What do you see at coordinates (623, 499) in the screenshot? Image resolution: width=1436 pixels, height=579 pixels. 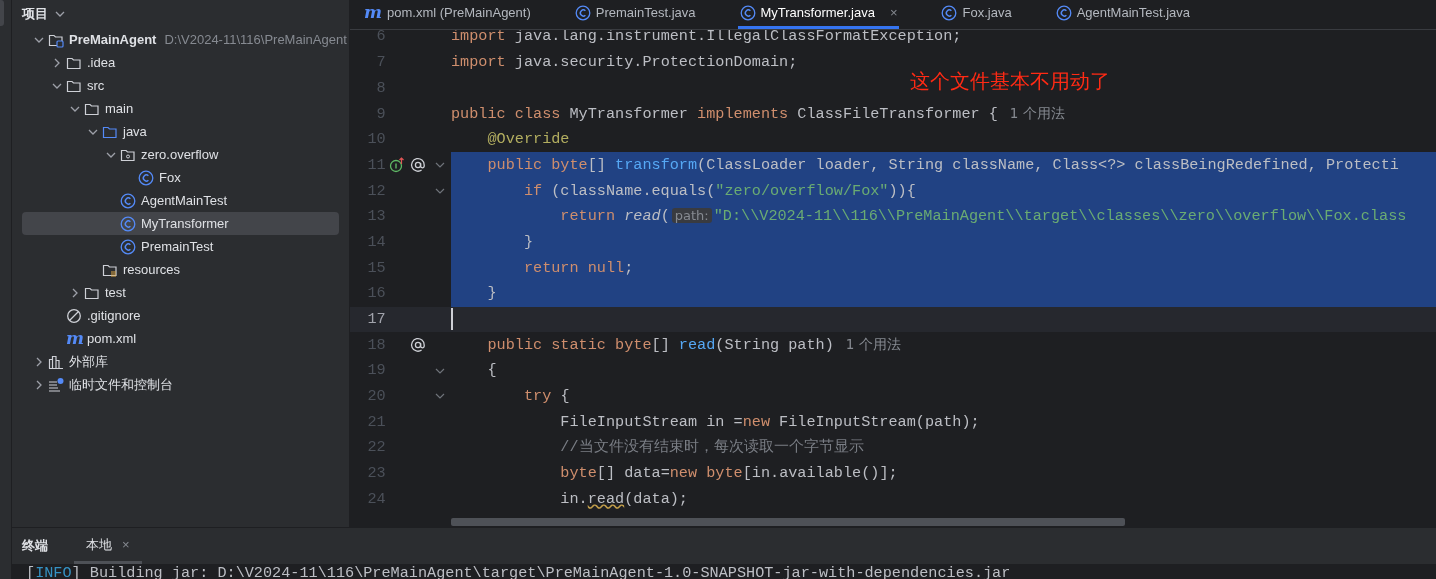 I see `code-line: in.read(data);` at bounding box center [623, 499].